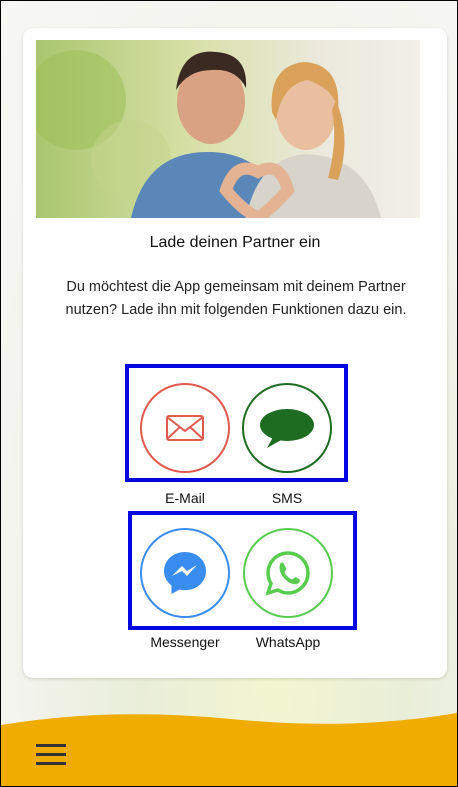  I want to click on sms-share-button, so click(287, 428).